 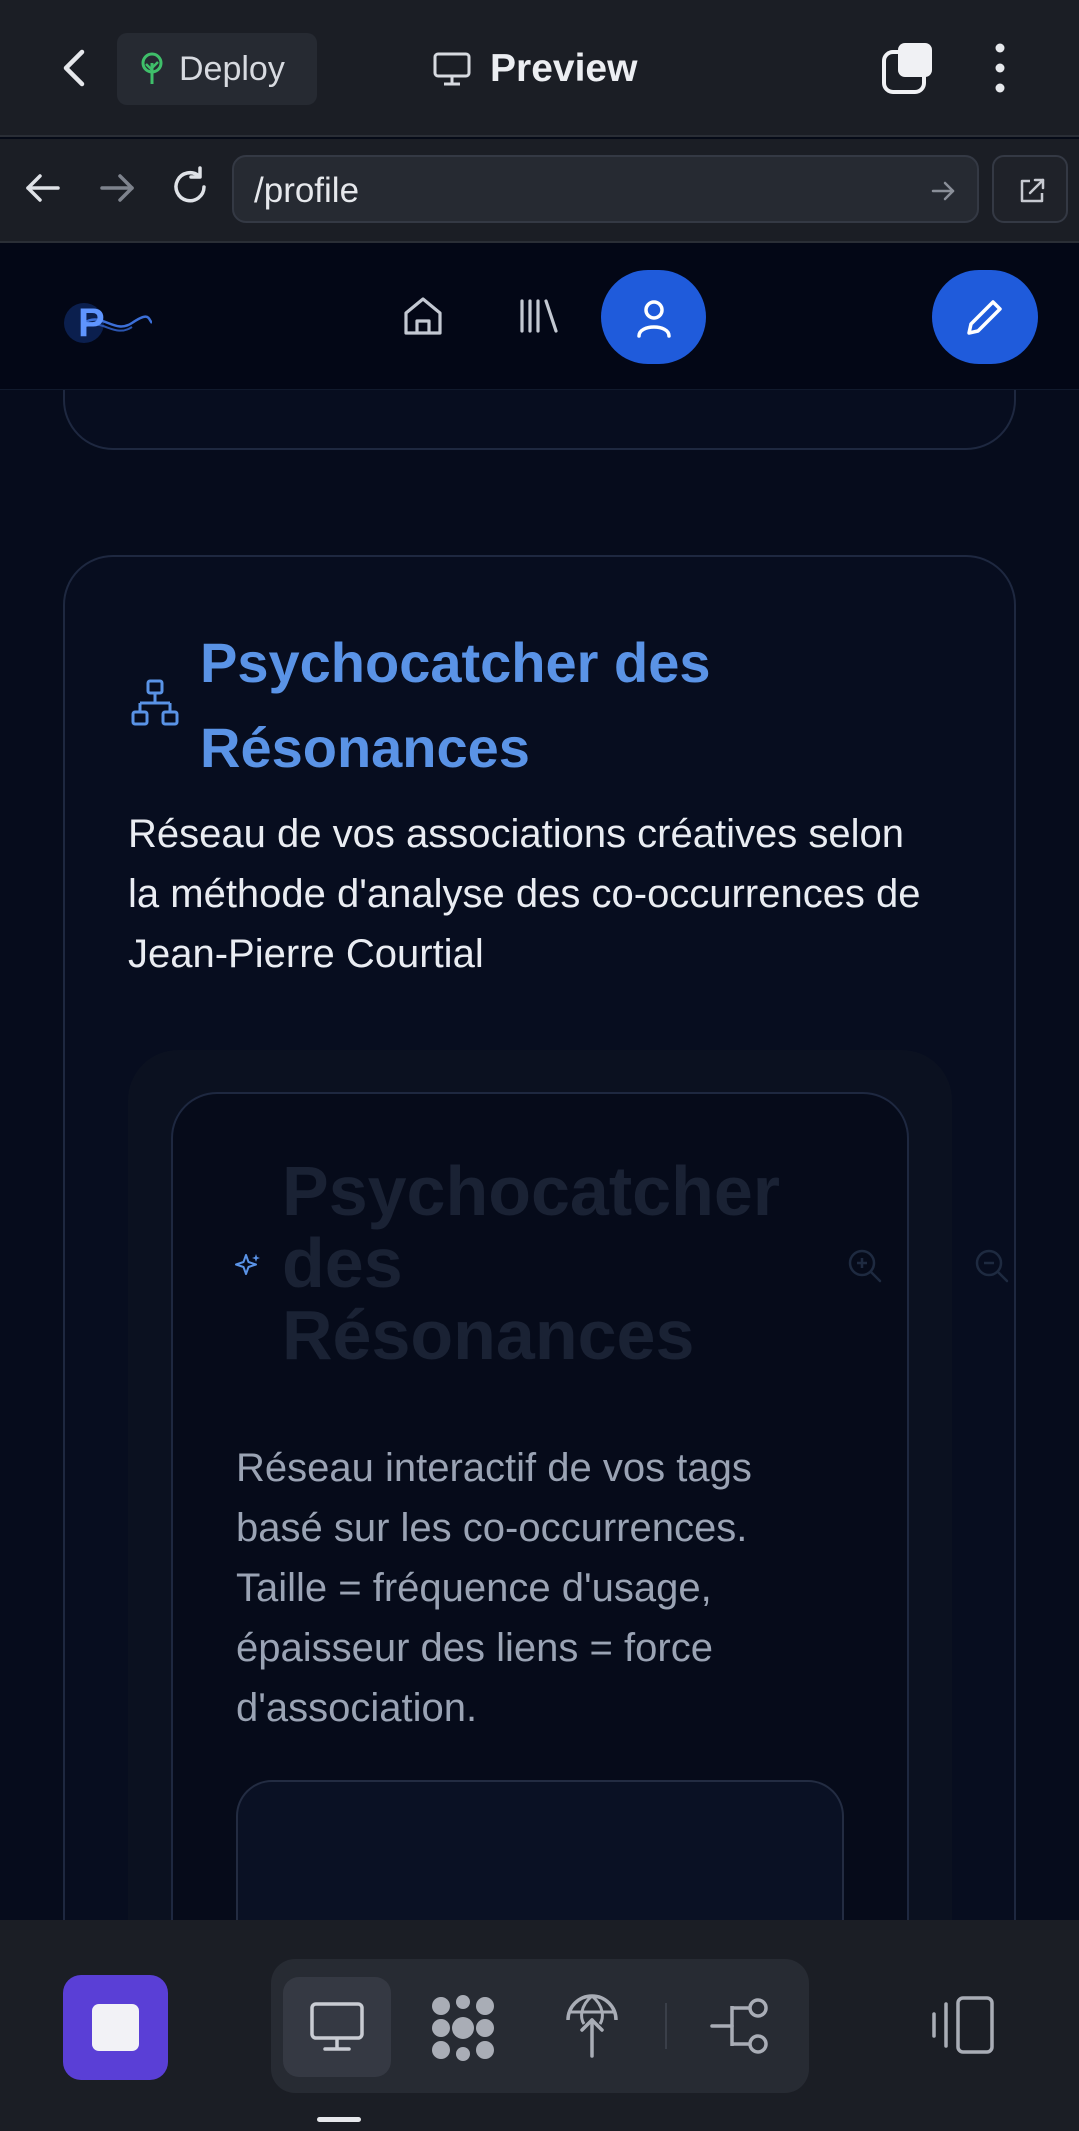 I want to click on back-button, so click(x=74, y=68).